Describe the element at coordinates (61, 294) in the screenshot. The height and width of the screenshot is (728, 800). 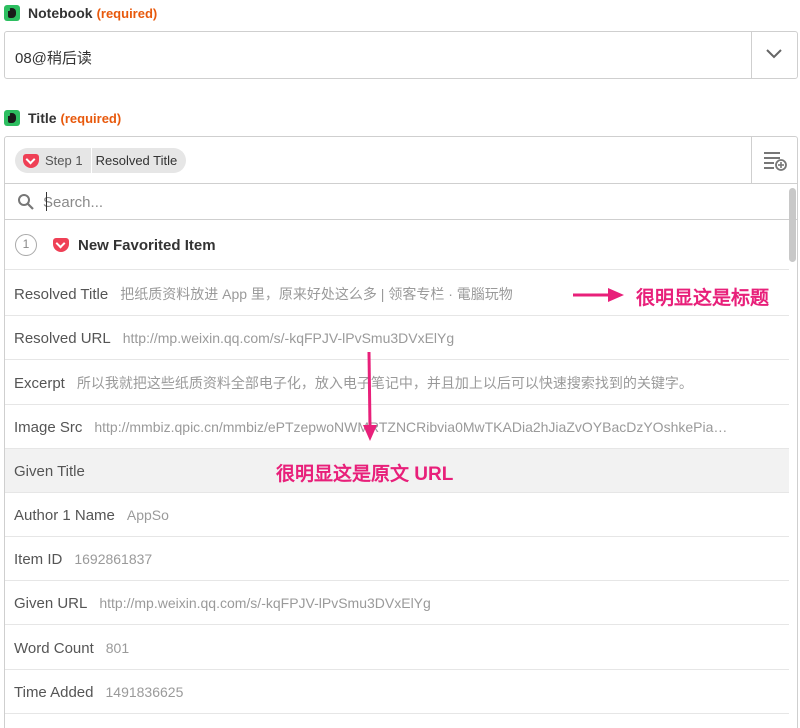
I see `option-key: Resolved Title` at that location.